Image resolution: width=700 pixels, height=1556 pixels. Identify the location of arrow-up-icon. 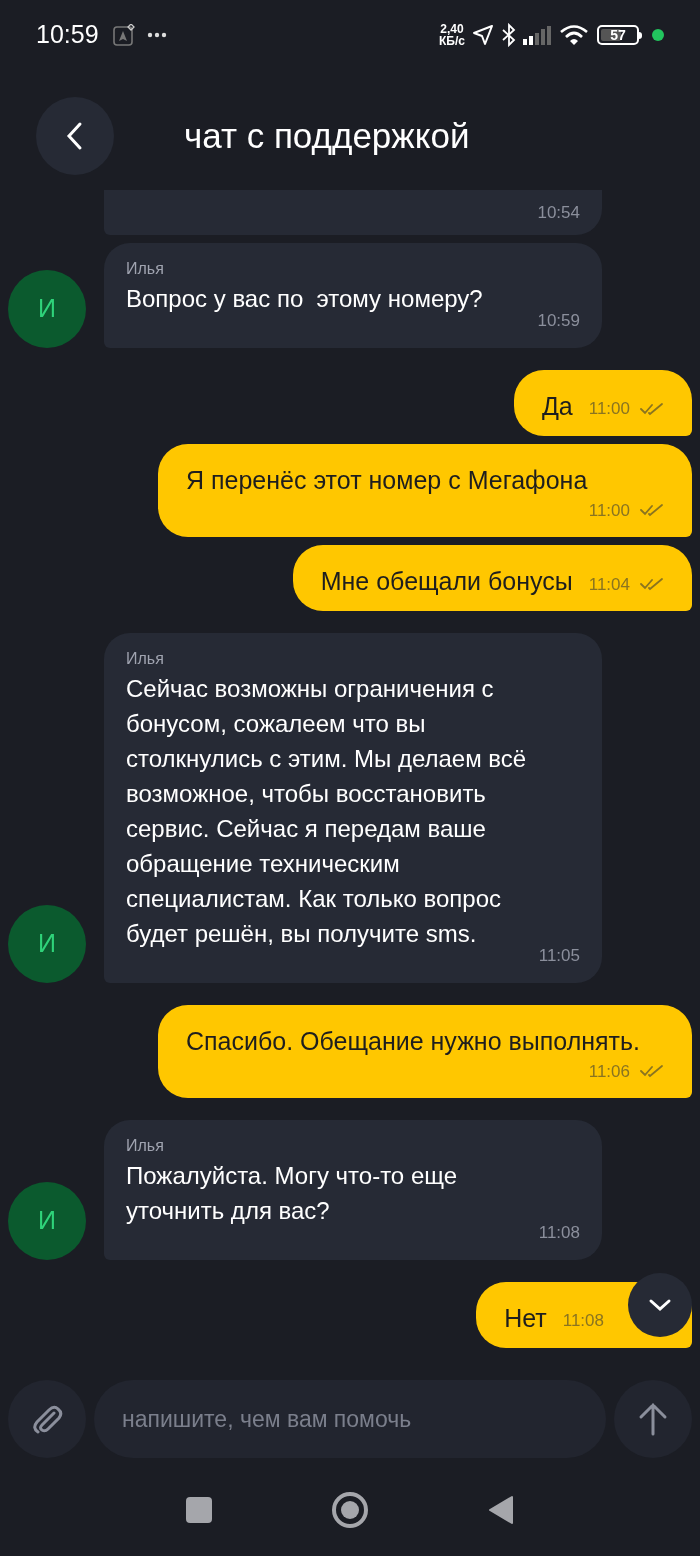
(653, 1419).